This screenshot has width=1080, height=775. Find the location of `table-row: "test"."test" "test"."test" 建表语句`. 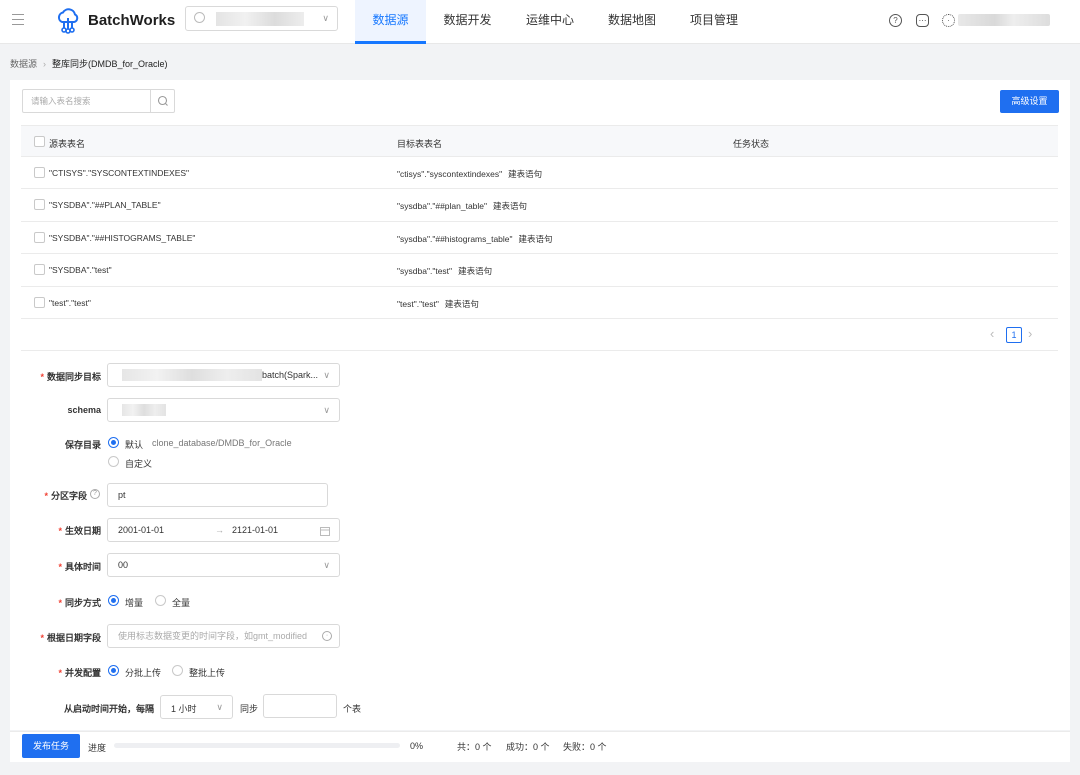

table-row: "test"."test" "test"."test" 建表语句 is located at coordinates (539, 303).